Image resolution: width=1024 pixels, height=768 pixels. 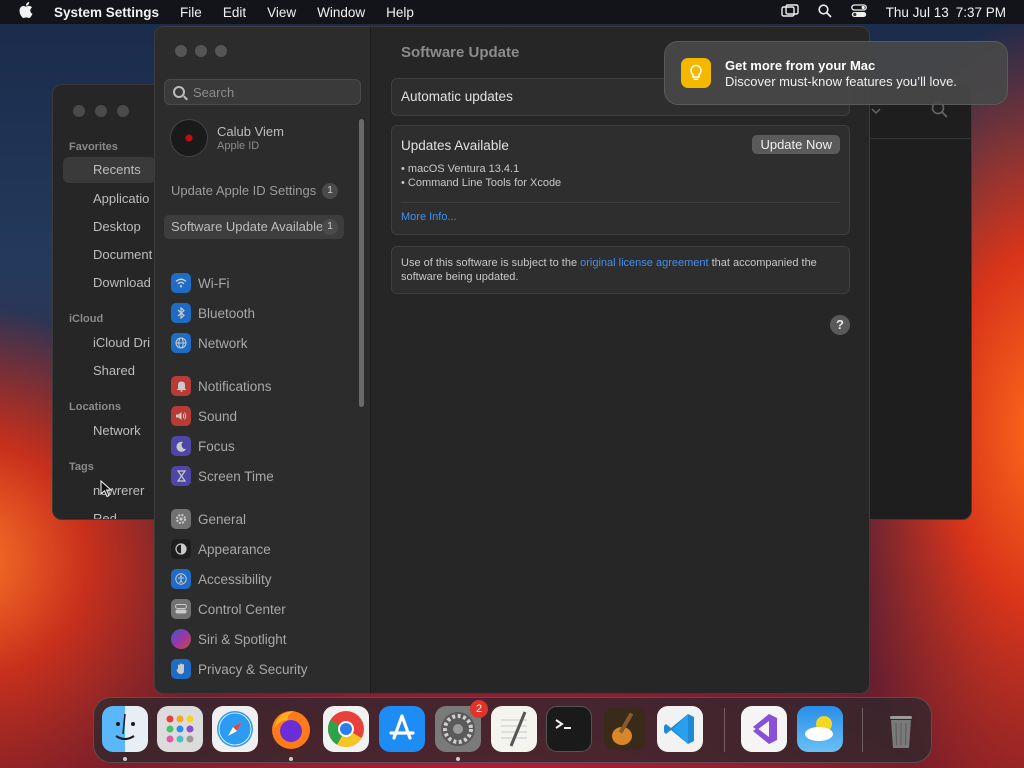 What do you see at coordinates (234, 12) in the screenshot?
I see `menu-edit: Edit` at bounding box center [234, 12].